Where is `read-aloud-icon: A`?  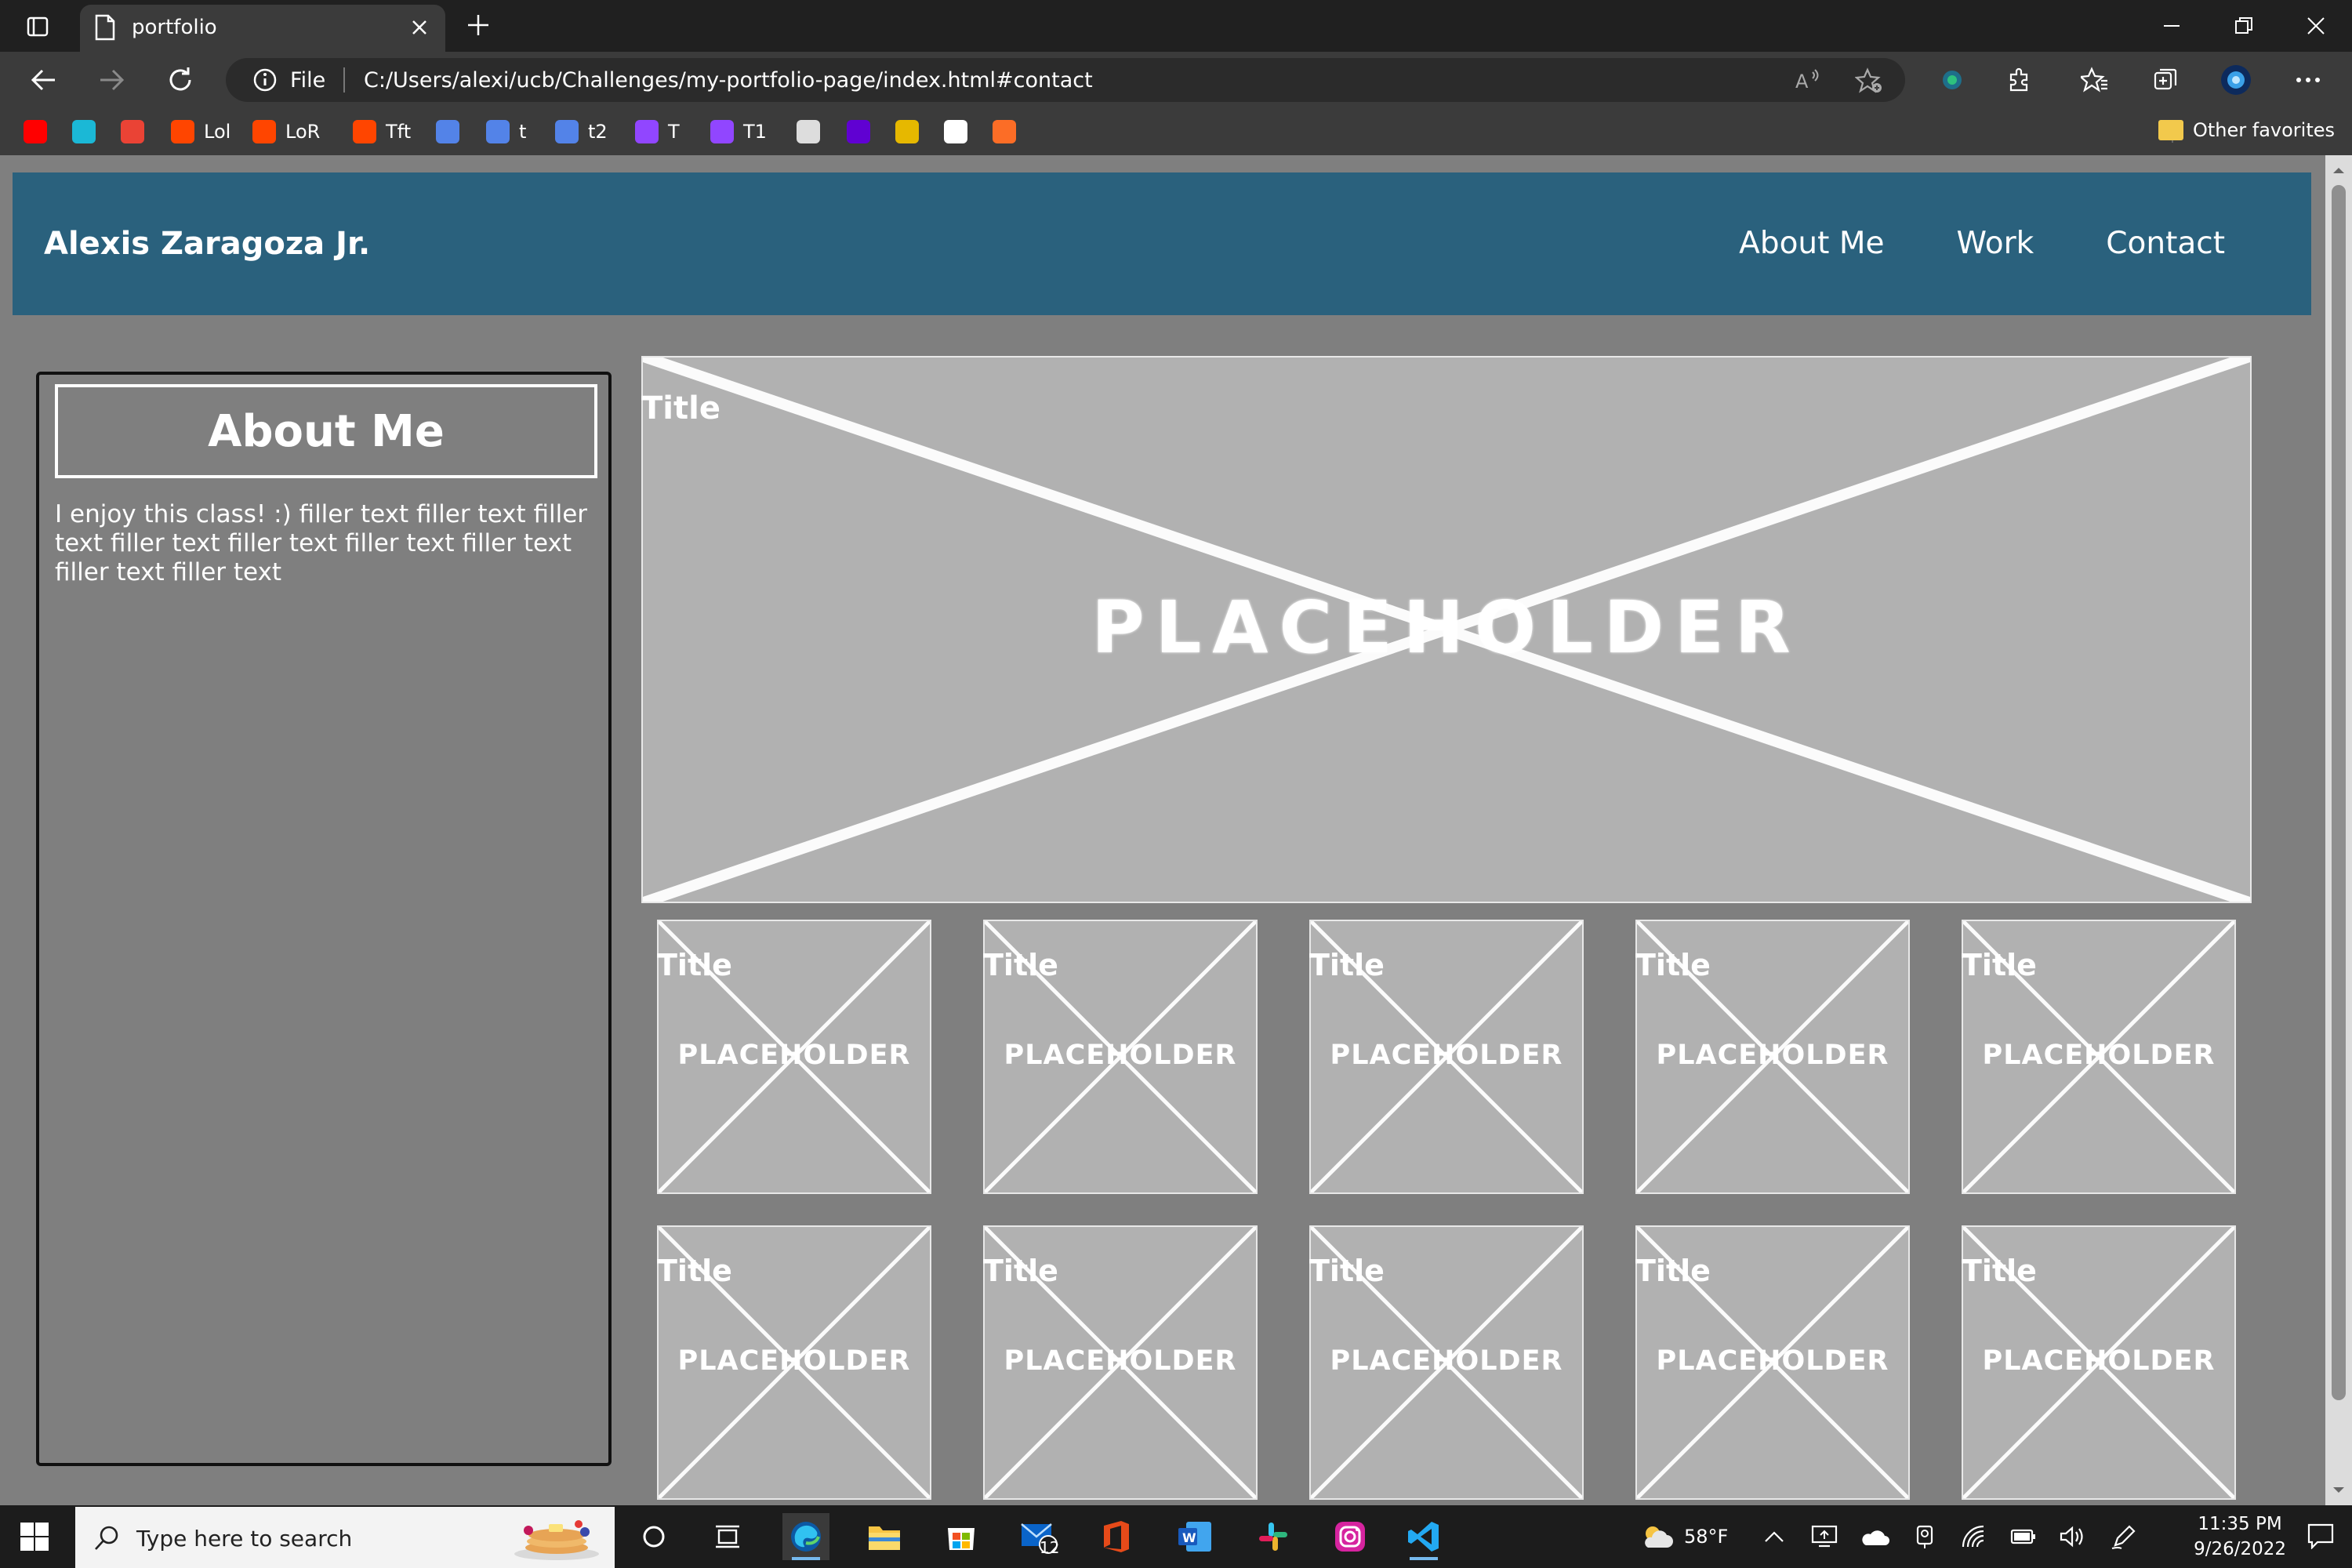 read-aloud-icon: A is located at coordinates (1807, 81).